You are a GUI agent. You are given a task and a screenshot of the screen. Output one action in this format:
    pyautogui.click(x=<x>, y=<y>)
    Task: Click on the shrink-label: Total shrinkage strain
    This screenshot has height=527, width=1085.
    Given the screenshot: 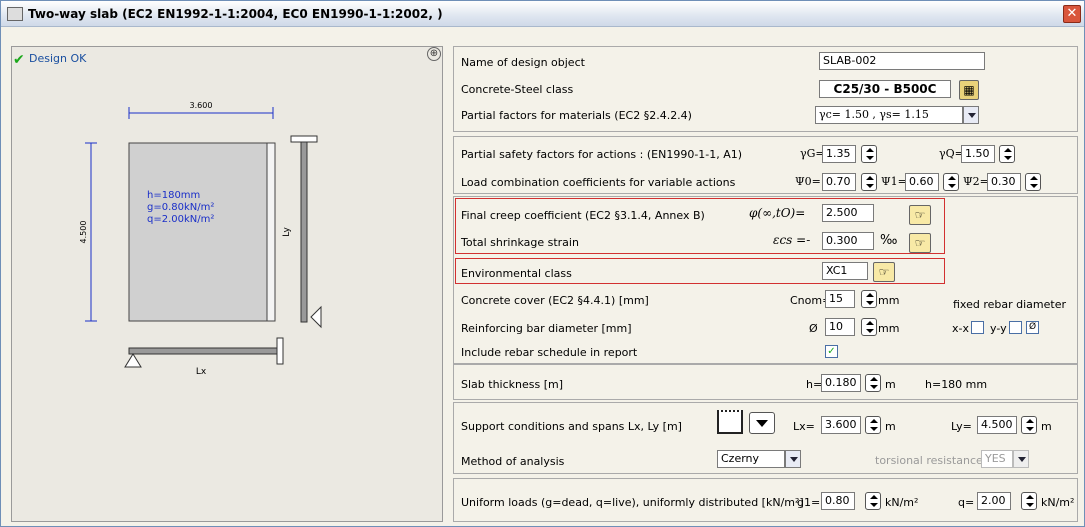 What is the action you would take?
    pyautogui.click(x=520, y=242)
    